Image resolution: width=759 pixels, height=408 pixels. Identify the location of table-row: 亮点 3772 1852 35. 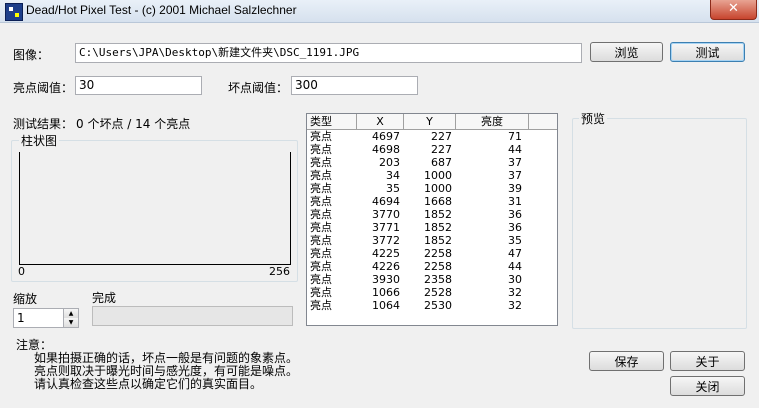
(432, 240).